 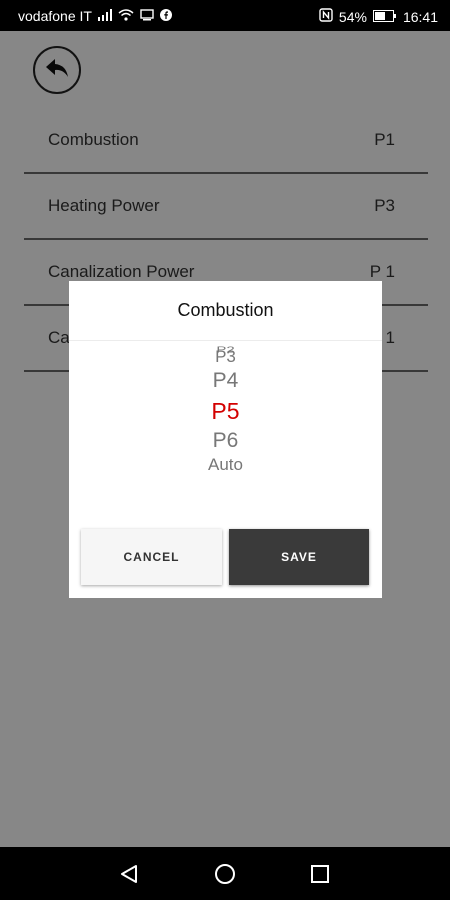 What do you see at coordinates (225, 465) in the screenshot?
I see `picker-option: Auto` at bounding box center [225, 465].